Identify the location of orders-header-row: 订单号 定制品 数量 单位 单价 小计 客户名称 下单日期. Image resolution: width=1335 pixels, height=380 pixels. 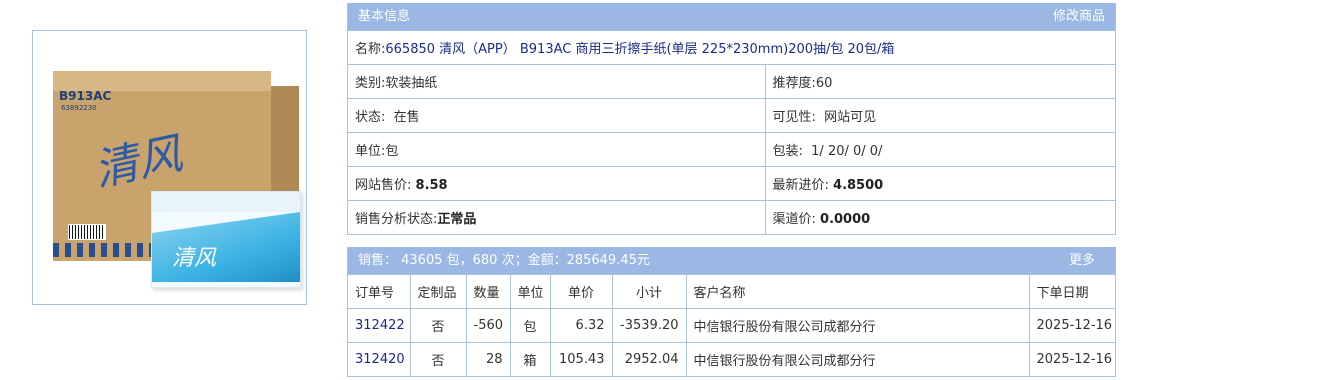
(731, 291).